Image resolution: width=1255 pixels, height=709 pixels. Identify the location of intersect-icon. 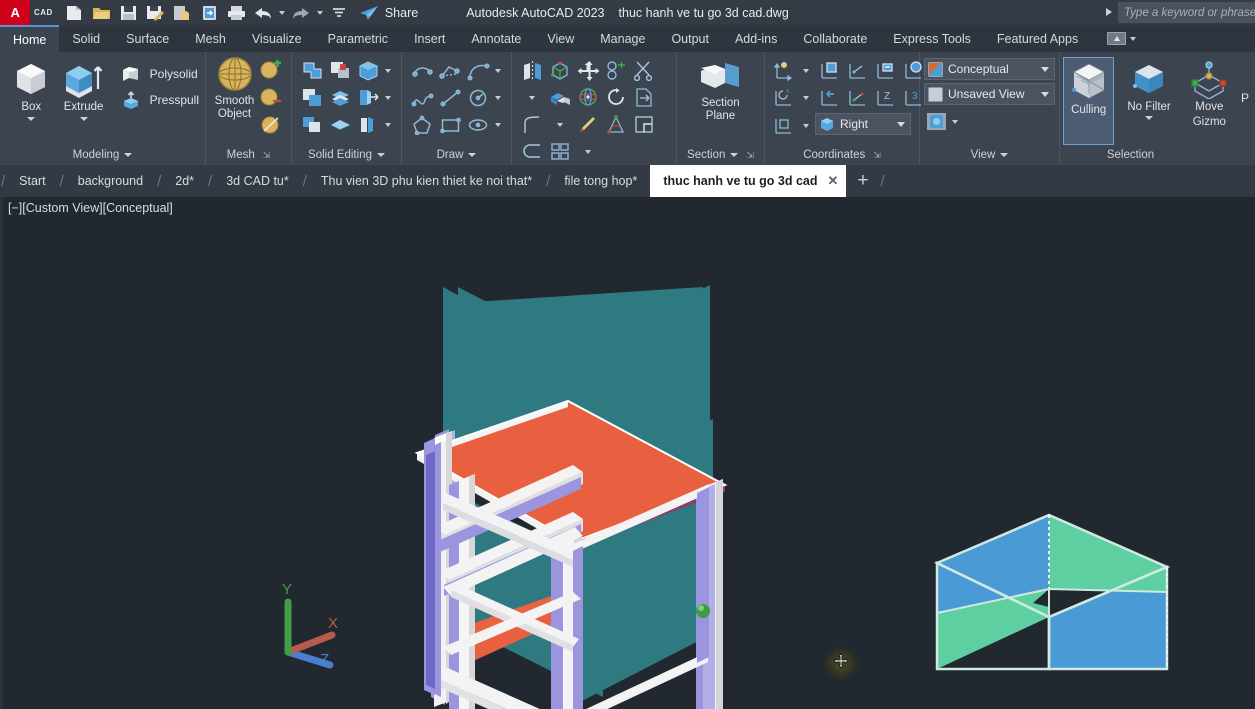
(368, 70).